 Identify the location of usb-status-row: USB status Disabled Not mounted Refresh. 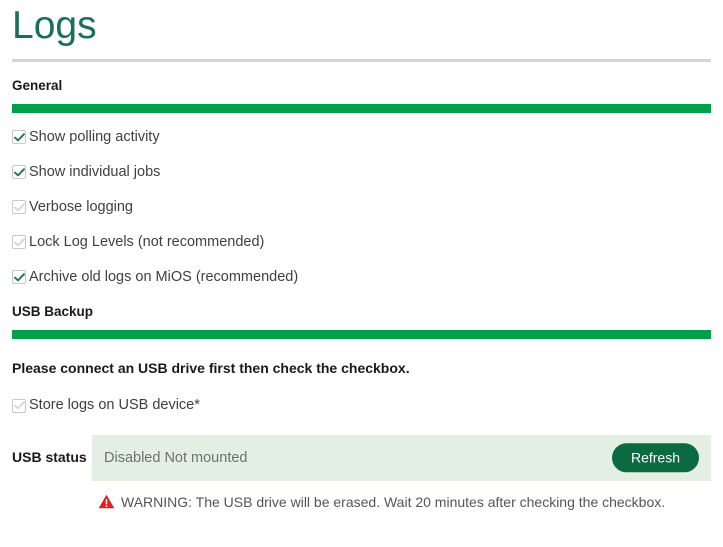
(361, 458).